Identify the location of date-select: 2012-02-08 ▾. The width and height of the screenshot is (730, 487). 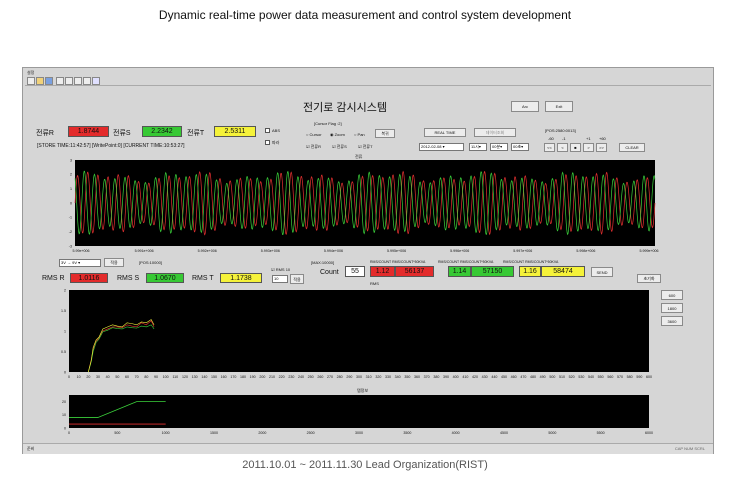
(441, 147).